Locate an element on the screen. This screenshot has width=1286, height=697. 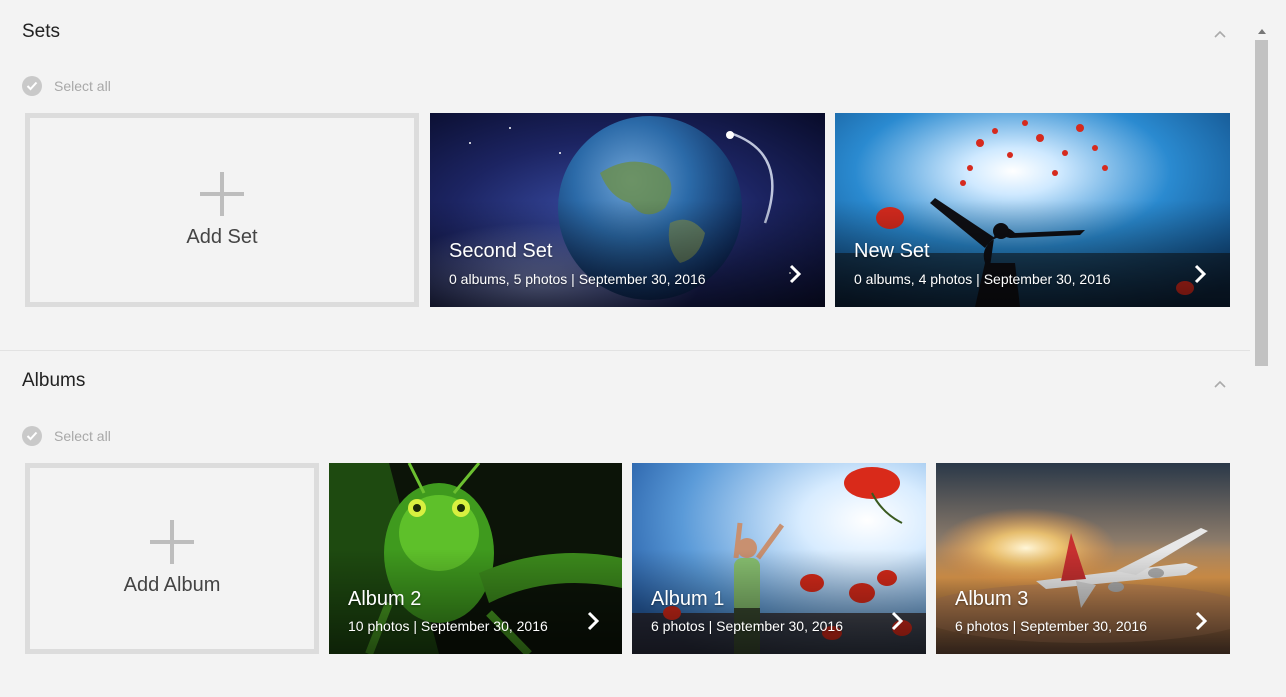
add-set-label: Add Set is located at coordinates (222, 236).